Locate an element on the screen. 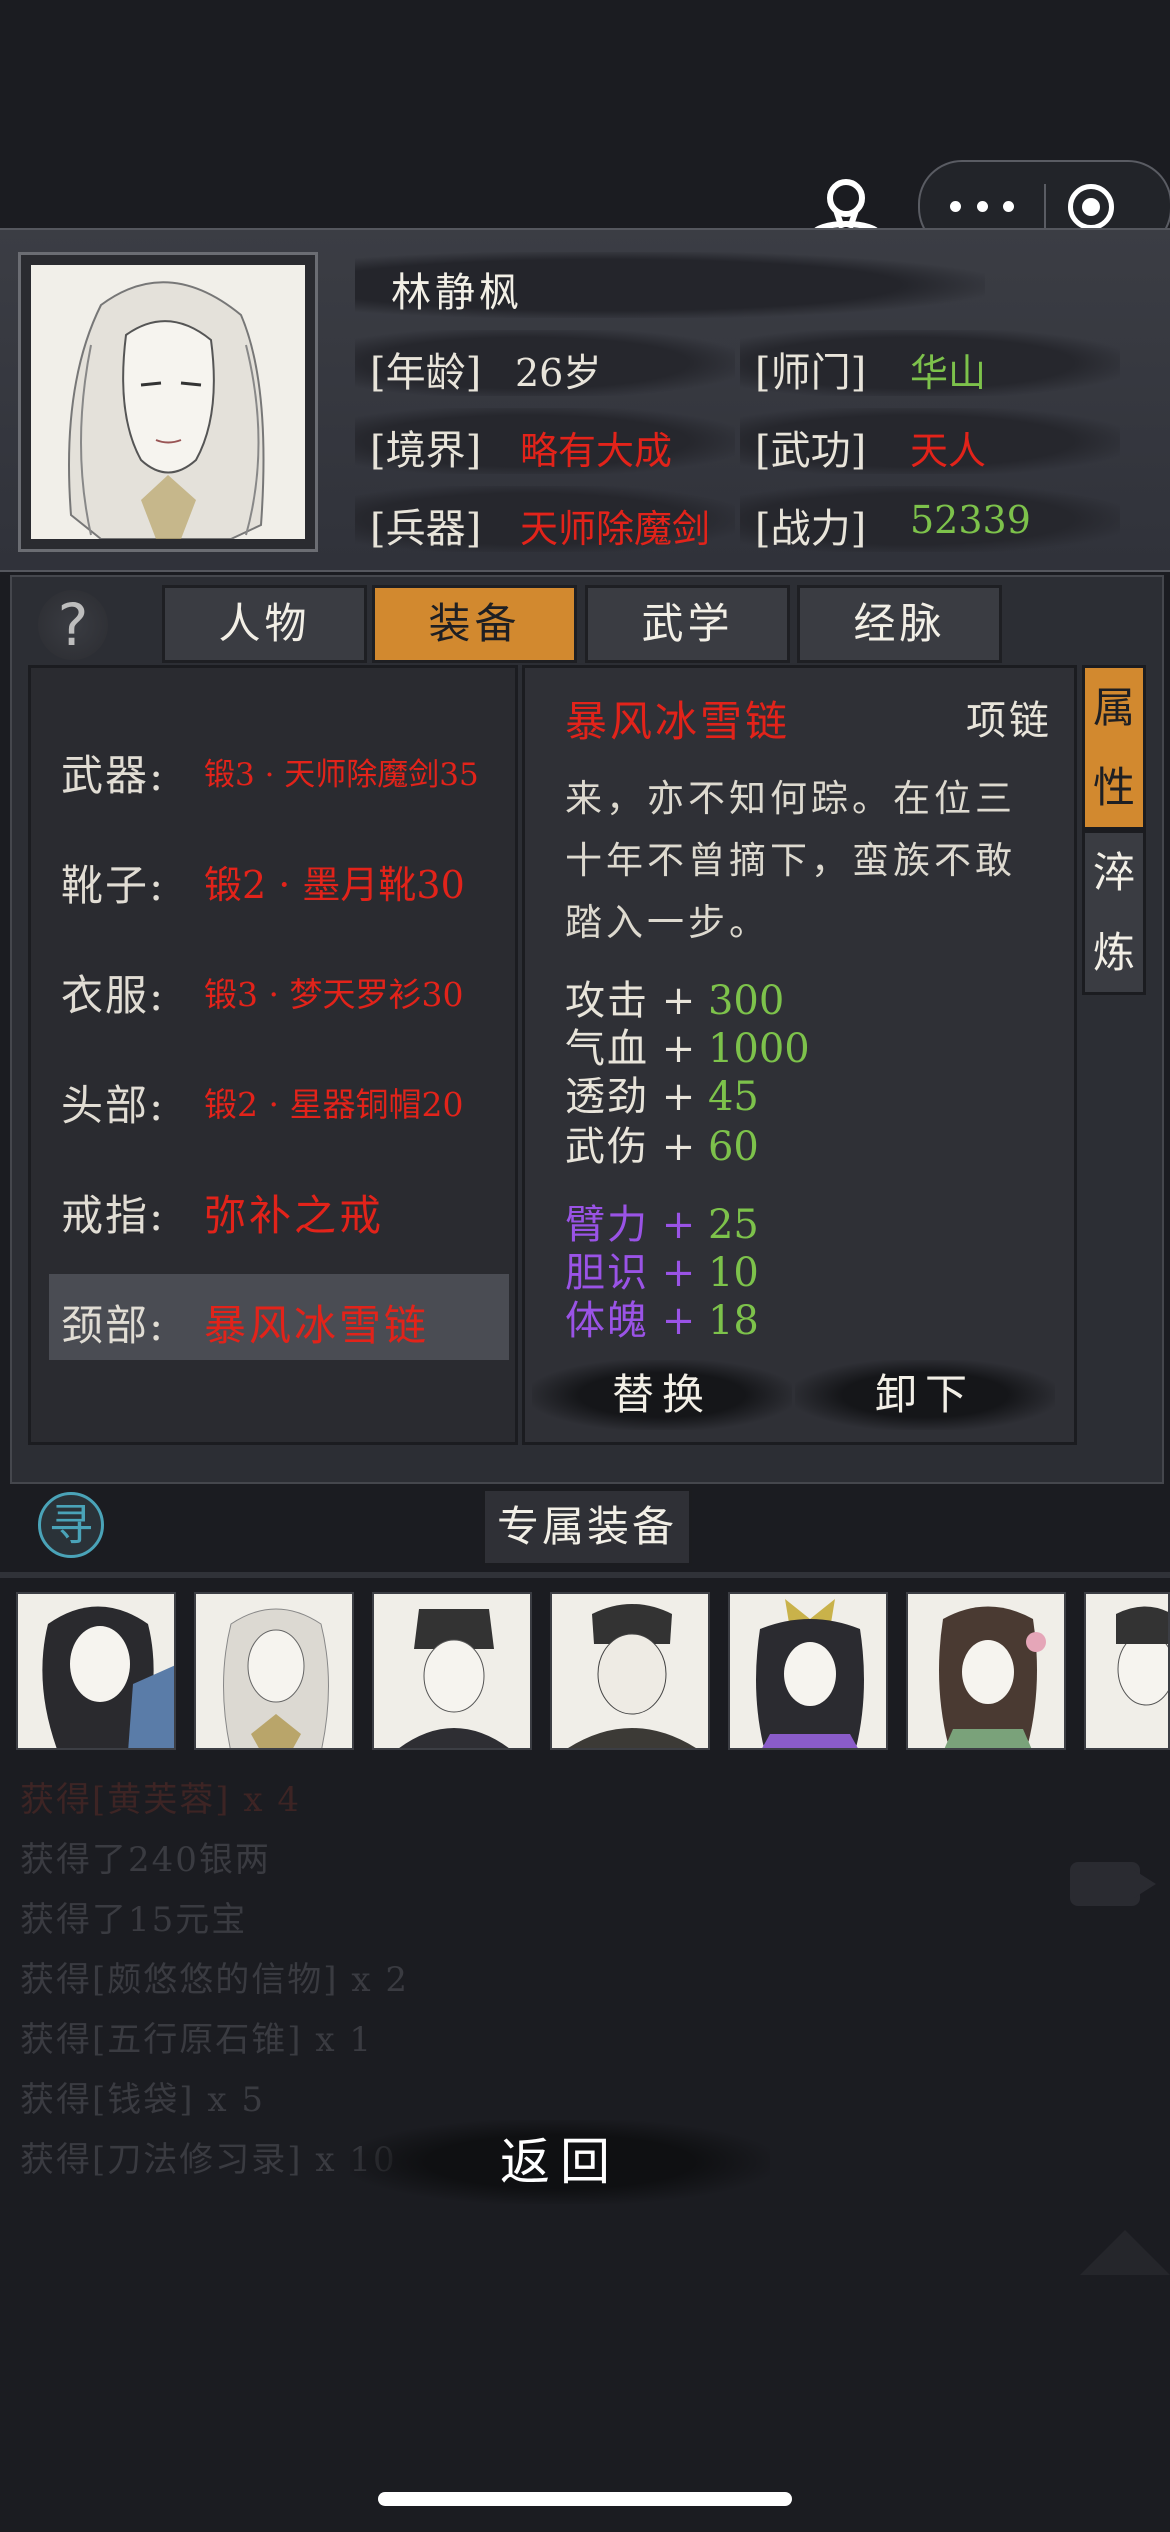 Image resolution: width=1170 pixels, height=2532 pixels. help-icon: ? is located at coordinates (73, 625).